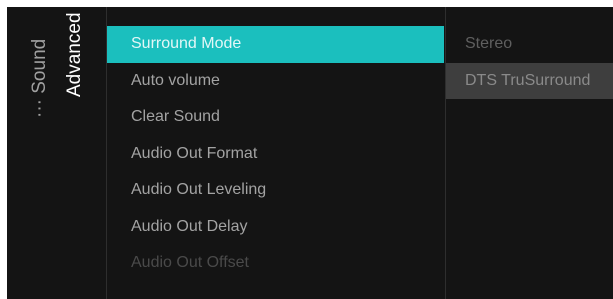  I want to click on breadcrumb-parent-sound: ··· Sound, so click(40, 78).